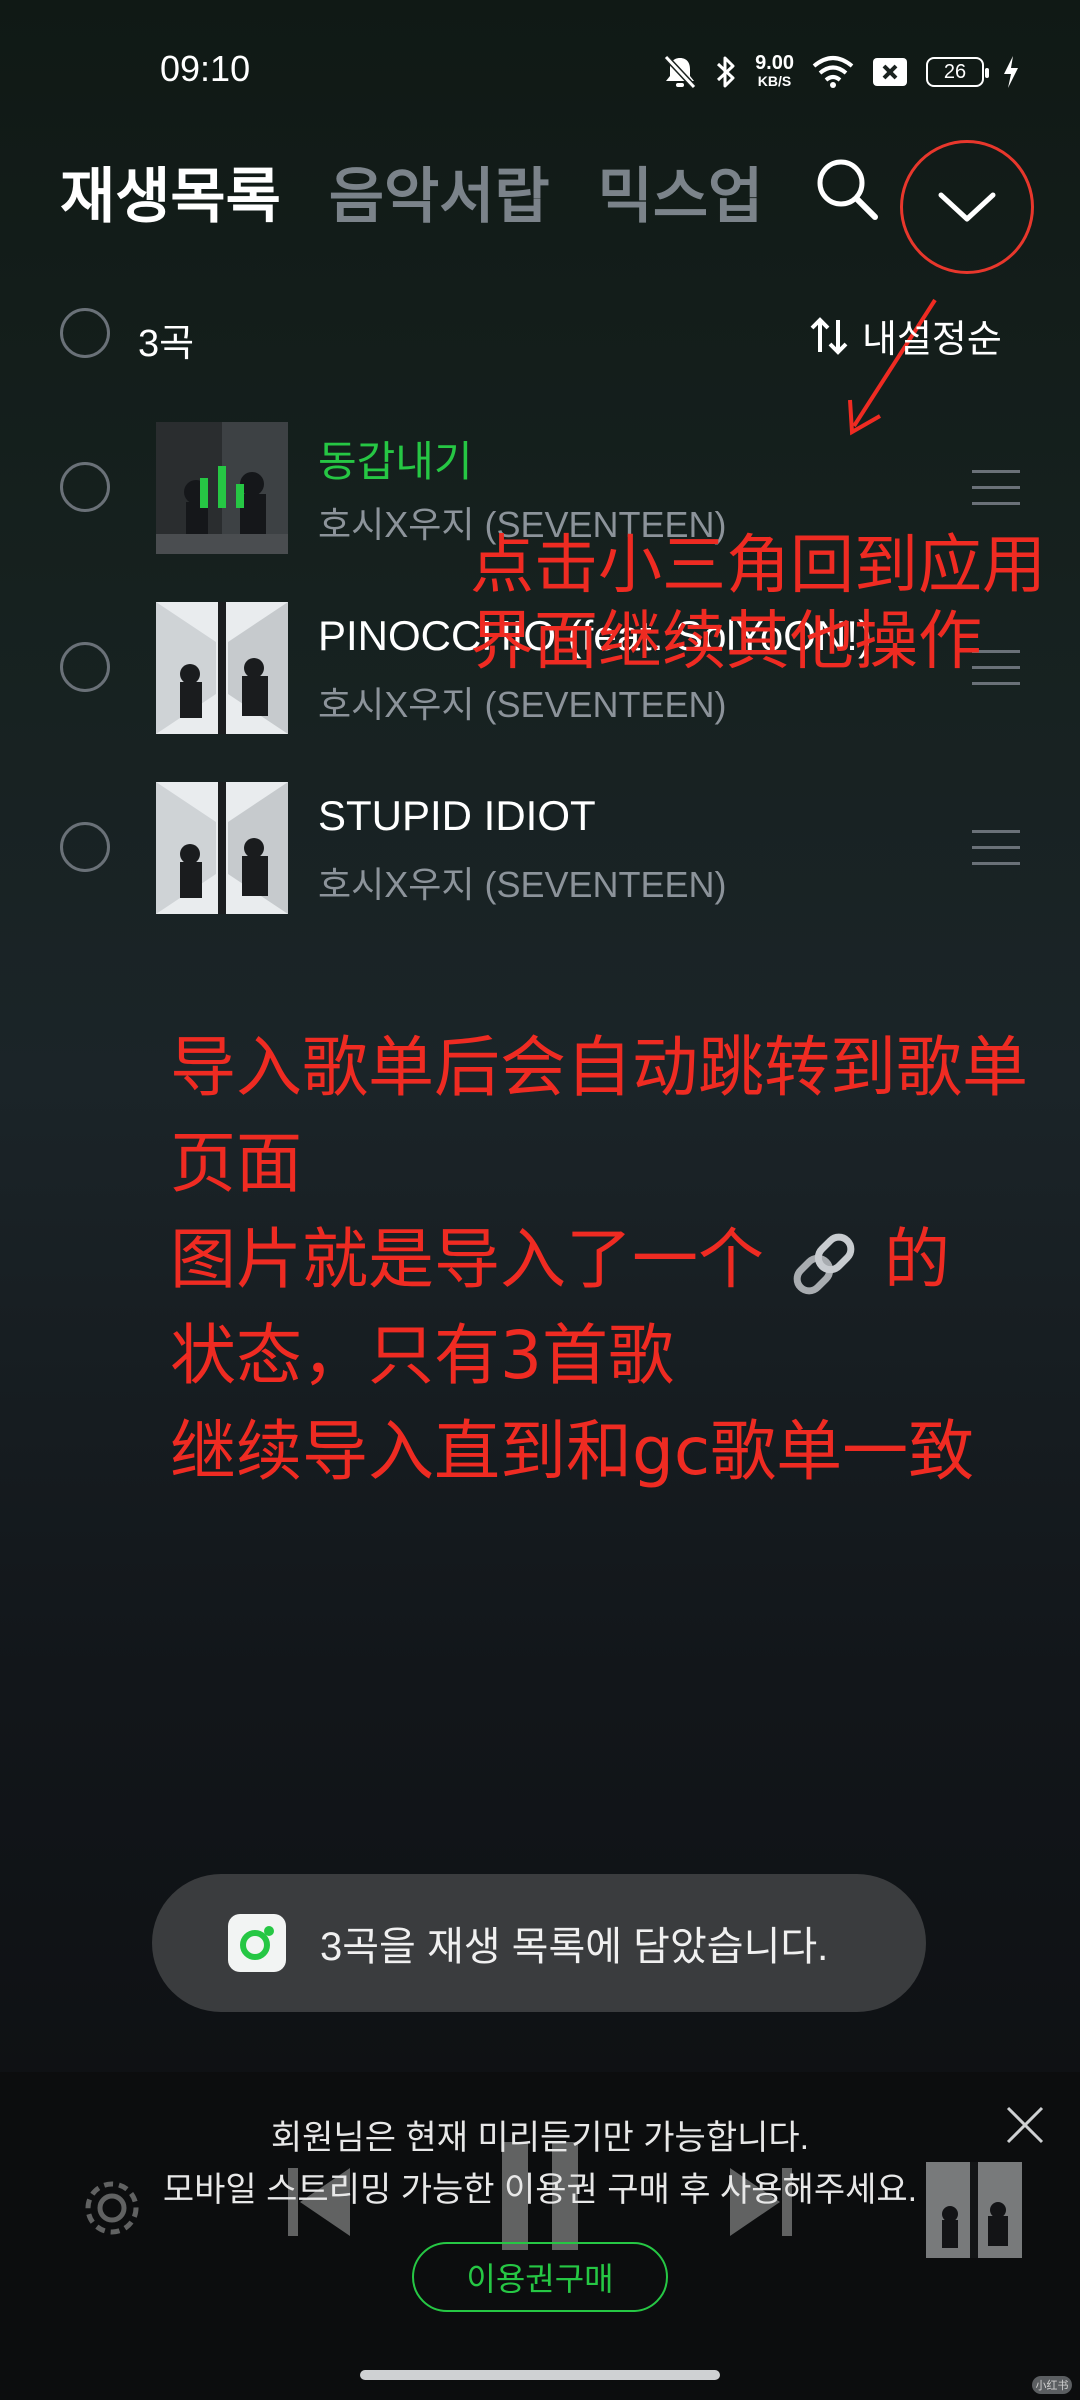  What do you see at coordinates (1011, 72) in the screenshot?
I see `charging-icon` at bounding box center [1011, 72].